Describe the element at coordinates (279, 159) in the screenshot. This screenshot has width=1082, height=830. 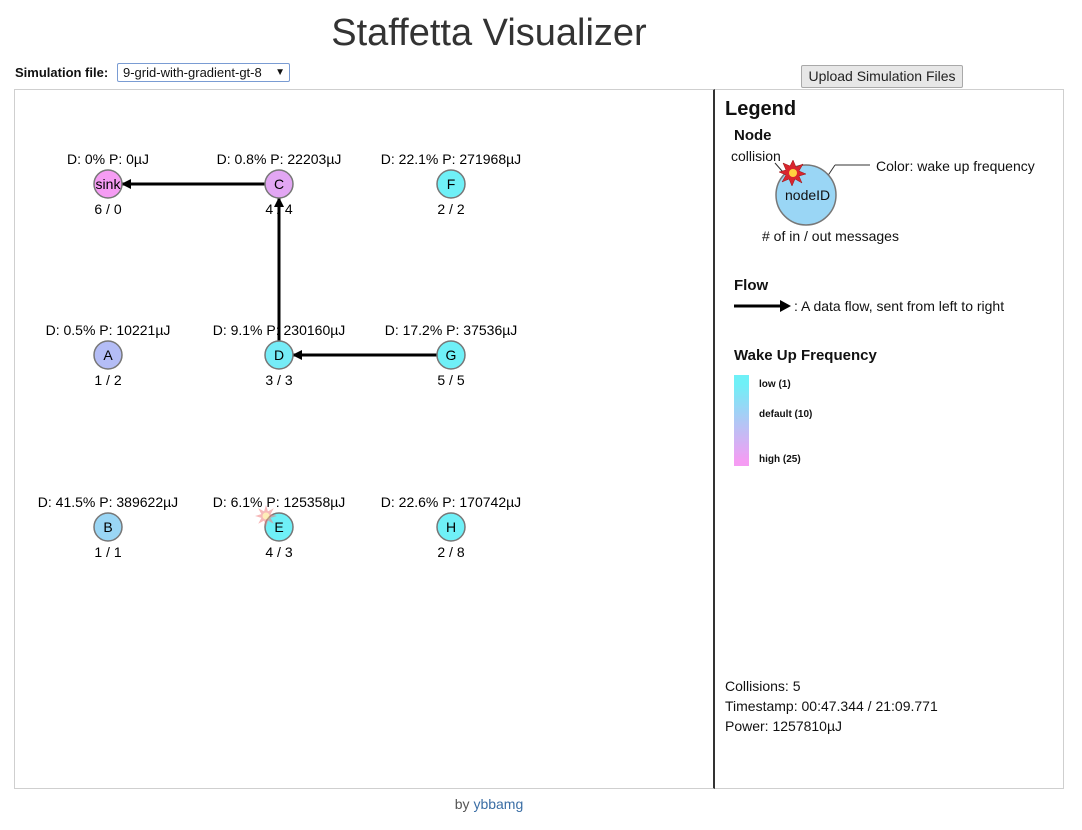
I see `node-stats-label: D: 0.8% P: 22203µJ` at that location.